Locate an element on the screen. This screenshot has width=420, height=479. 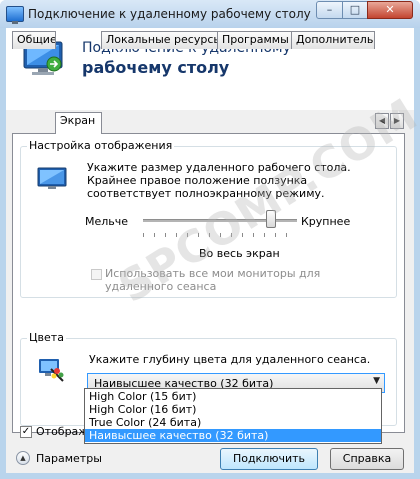
close-button: ✕ is located at coordinates (390, 10).